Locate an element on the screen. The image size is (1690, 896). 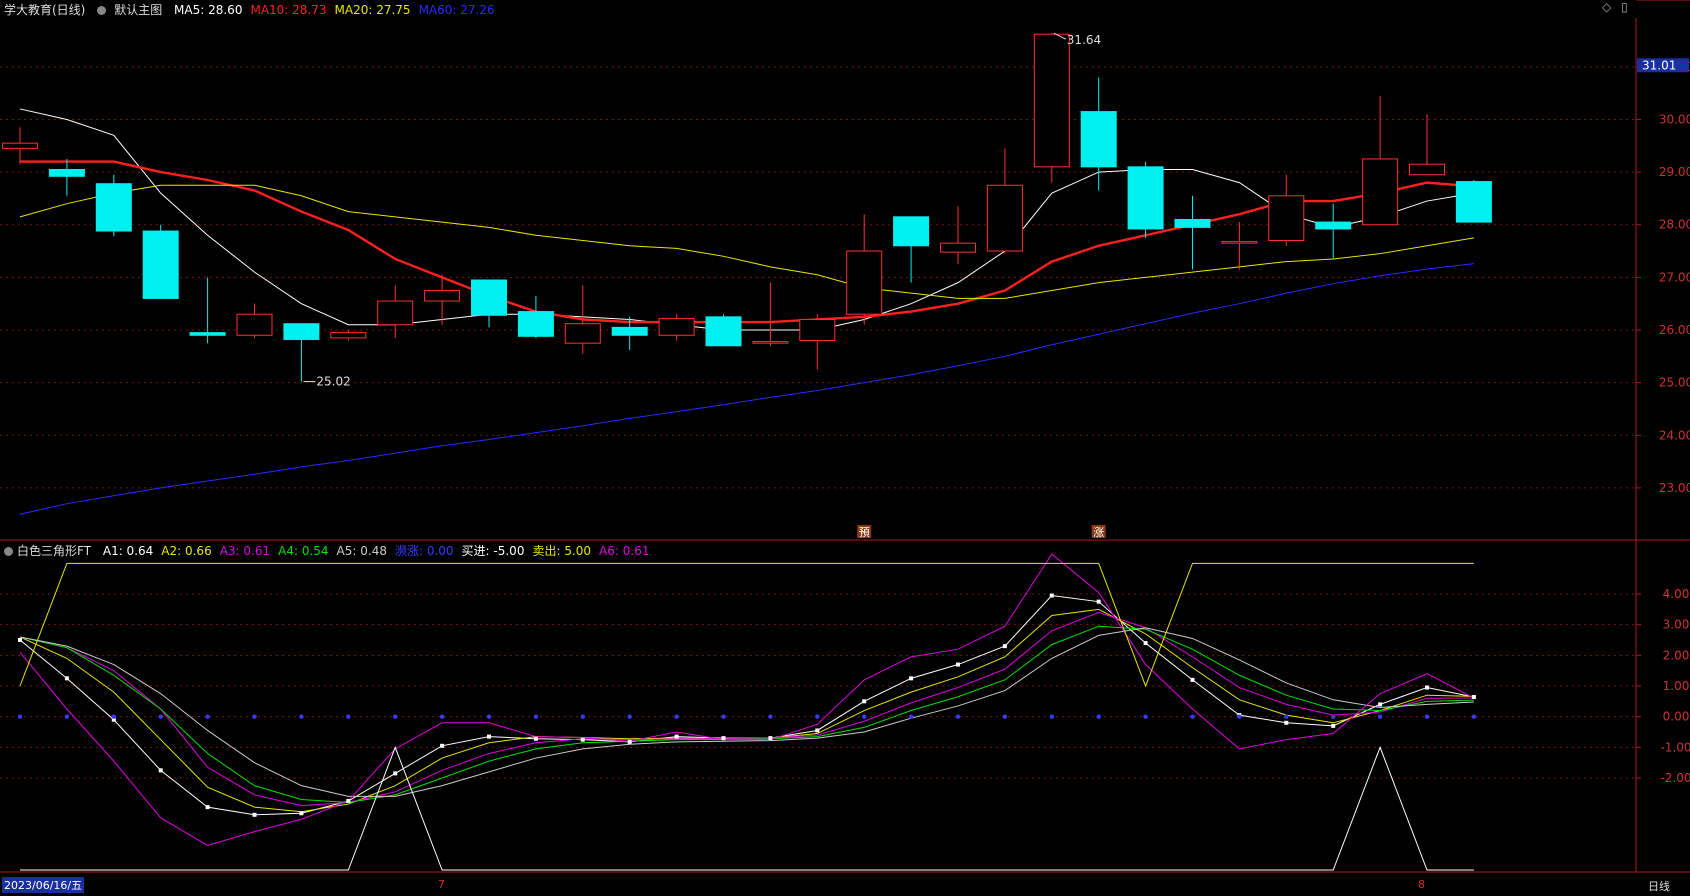
indicator-tick-label: 0.00 is located at coordinates (1676, 717).